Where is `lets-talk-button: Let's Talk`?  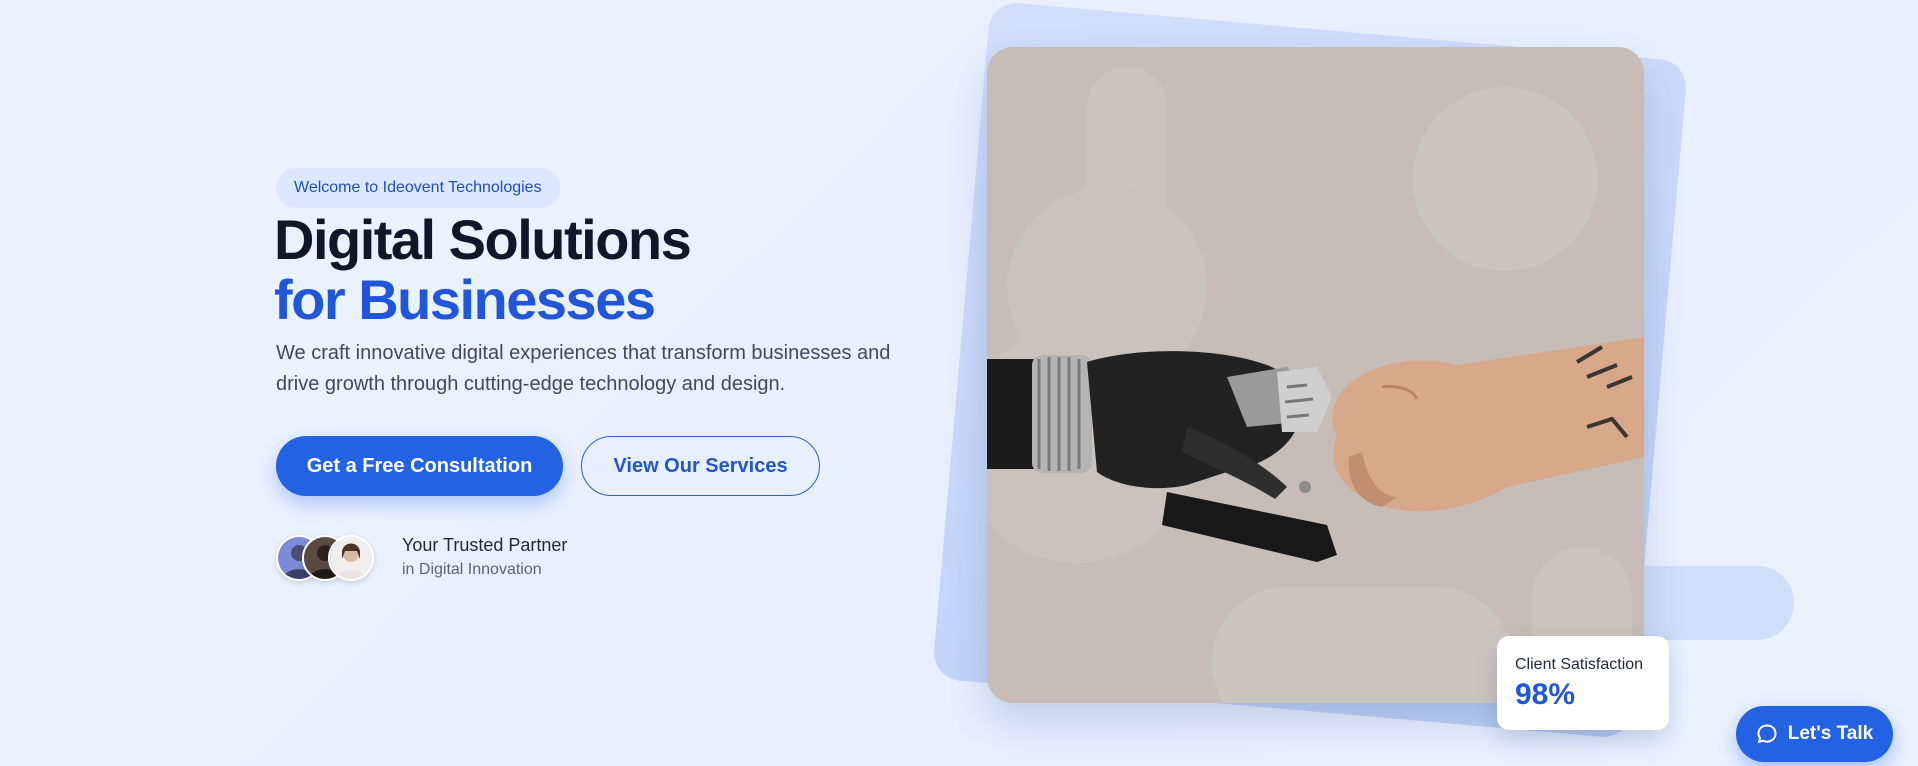
lets-talk-button: Let's Talk is located at coordinates (1814, 734).